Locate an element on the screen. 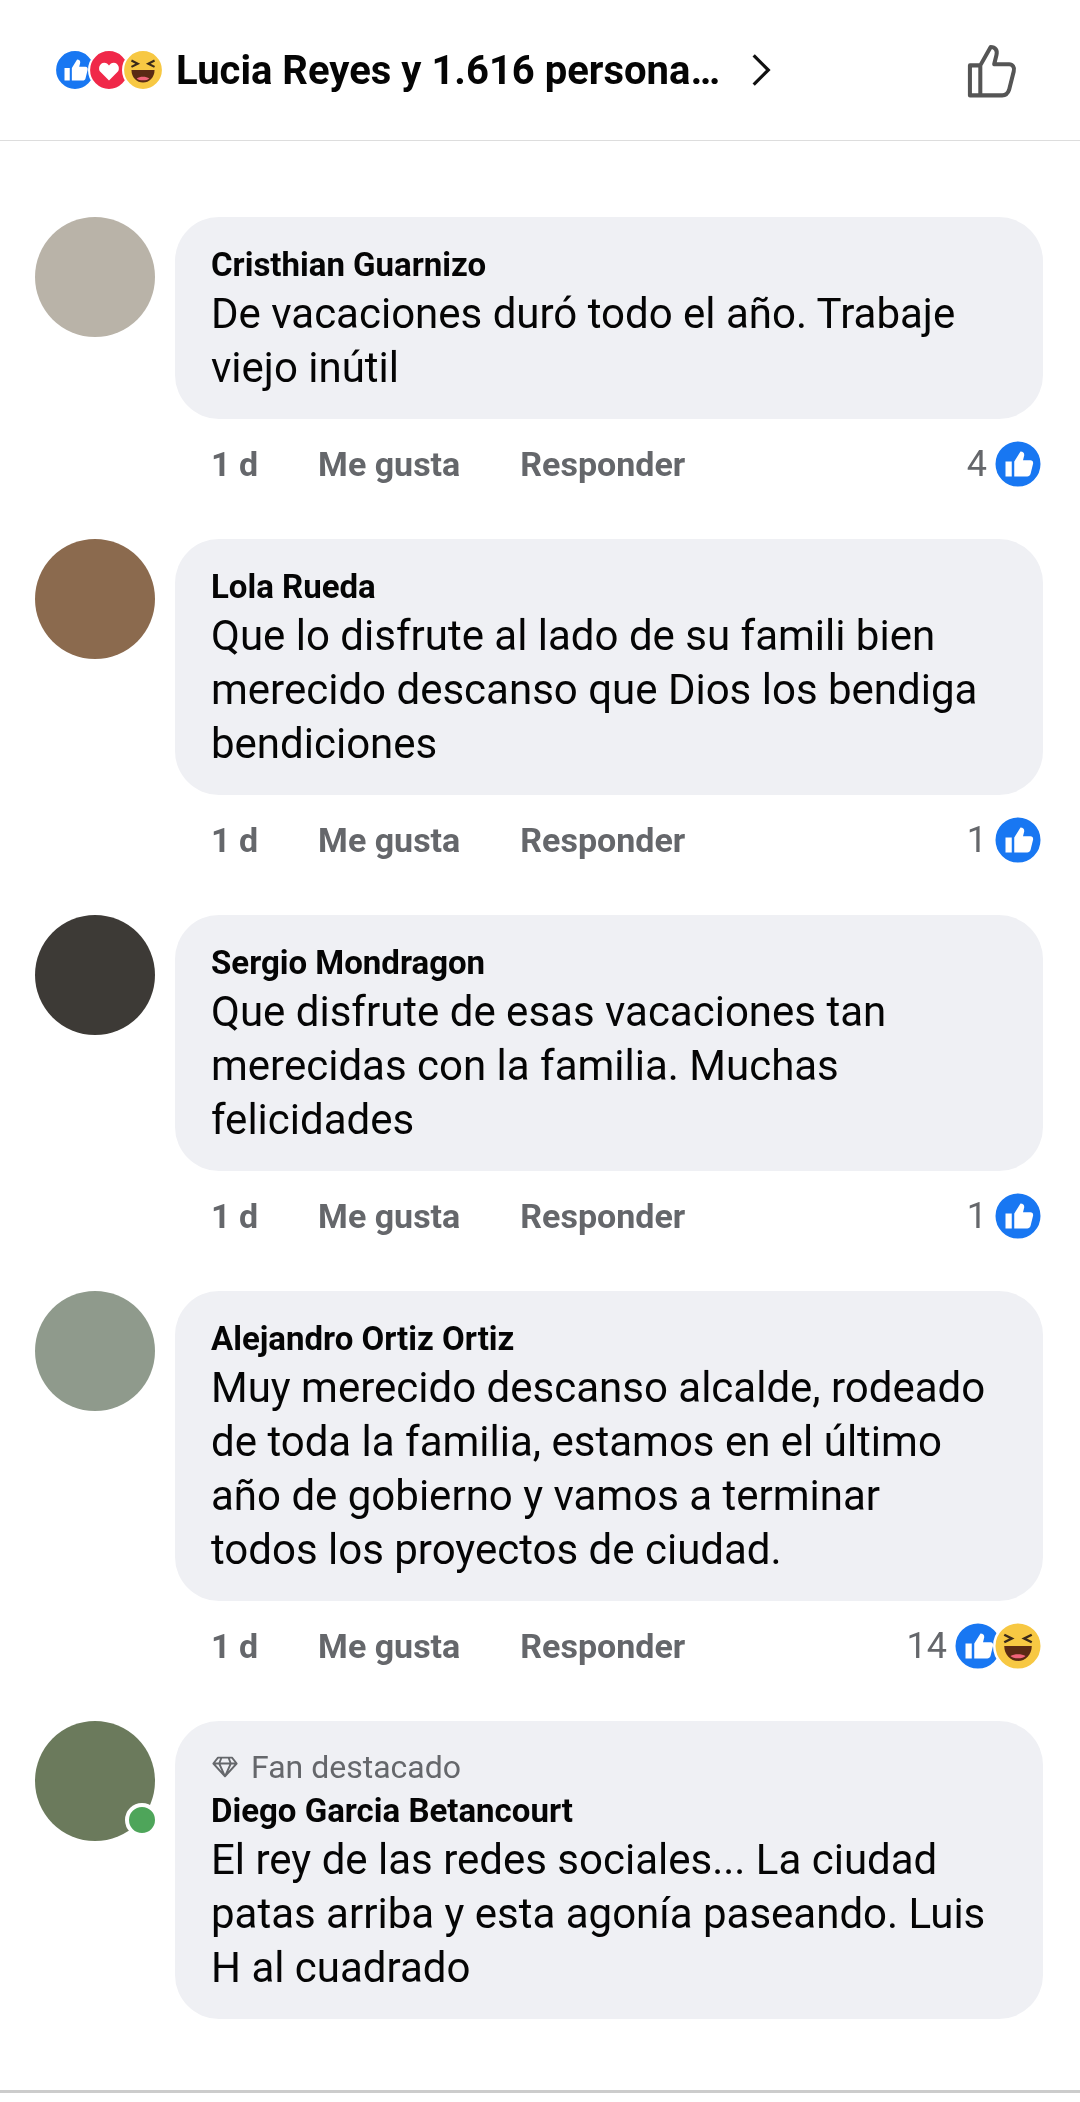 The height and width of the screenshot is (2102, 1080). fan-label: Fan destacado is located at coordinates (356, 1767).